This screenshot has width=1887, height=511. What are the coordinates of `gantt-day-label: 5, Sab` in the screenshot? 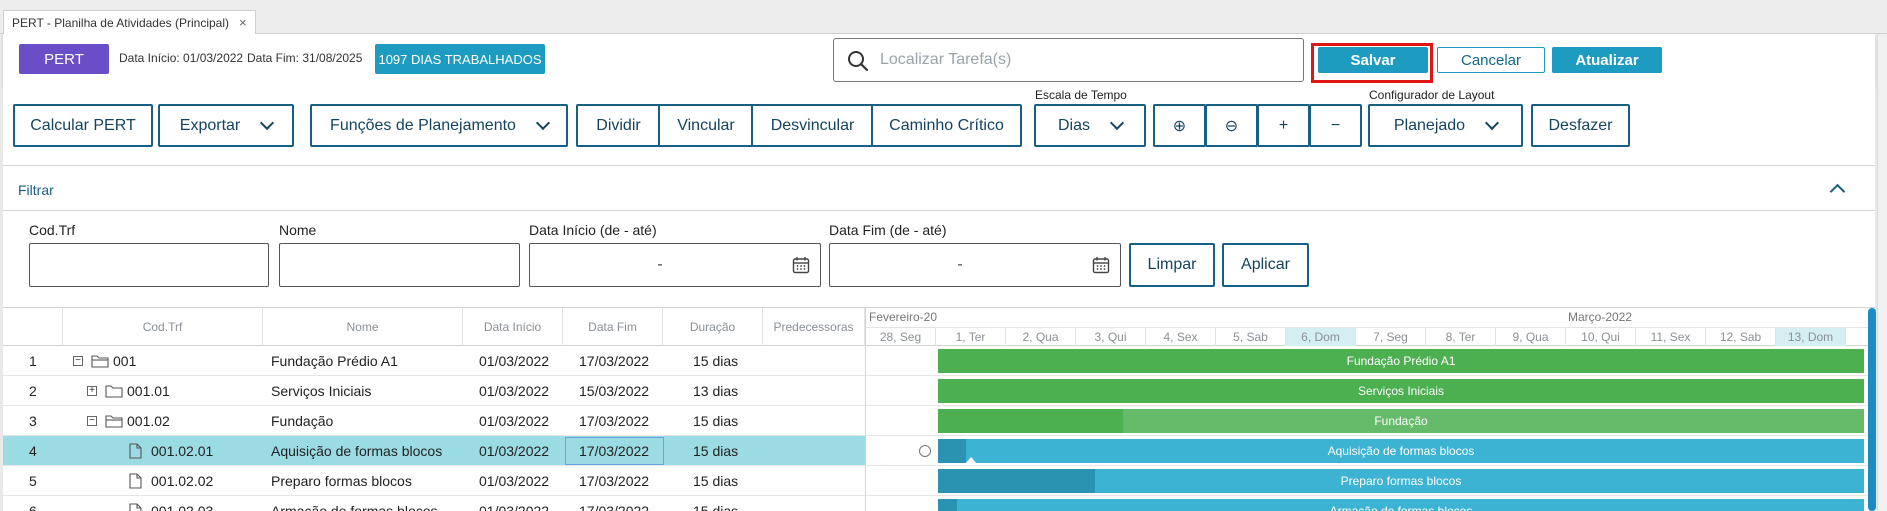 It's located at (1251, 337).